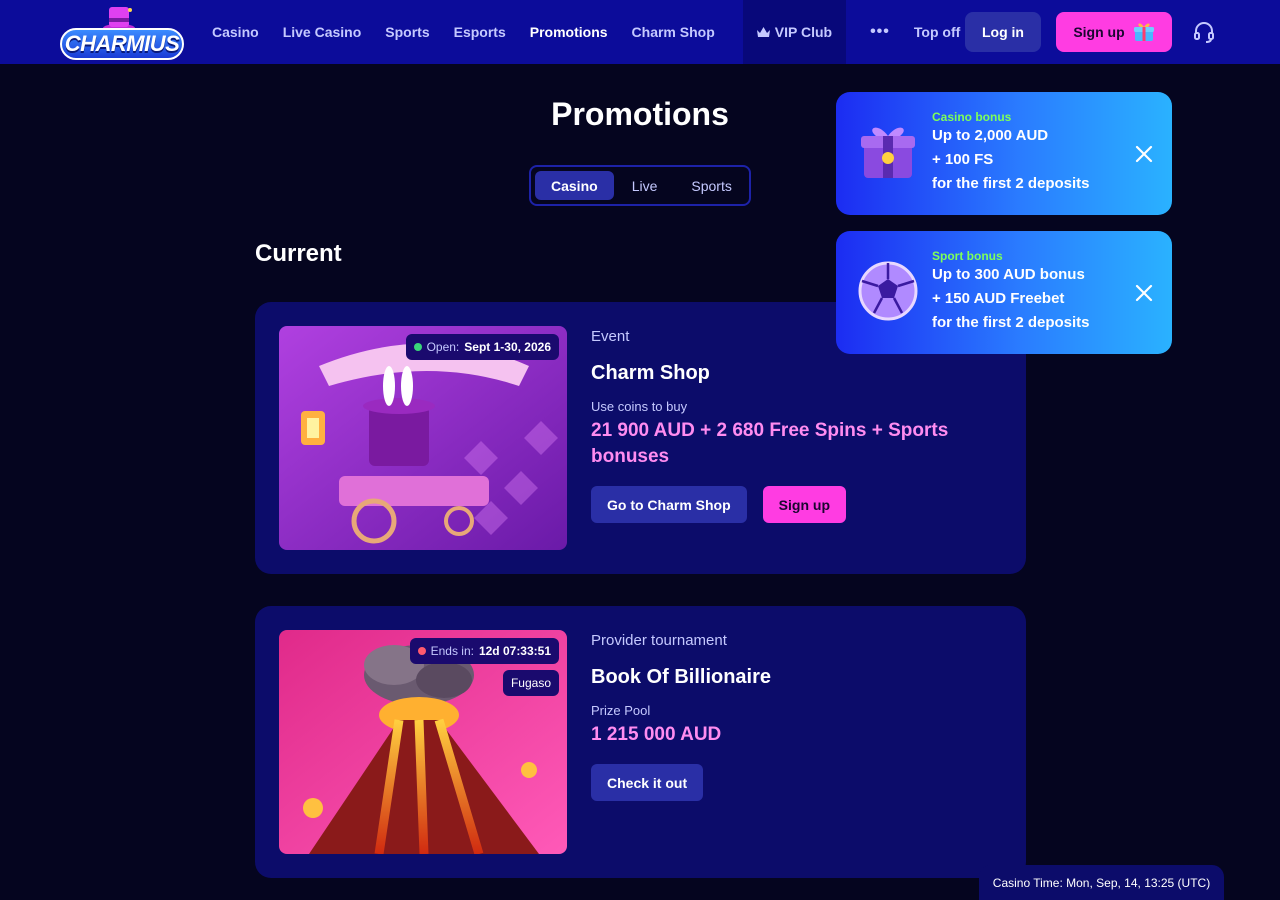  What do you see at coordinates (407, 32) in the screenshot?
I see `nav-sports: Sports` at bounding box center [407, 32].